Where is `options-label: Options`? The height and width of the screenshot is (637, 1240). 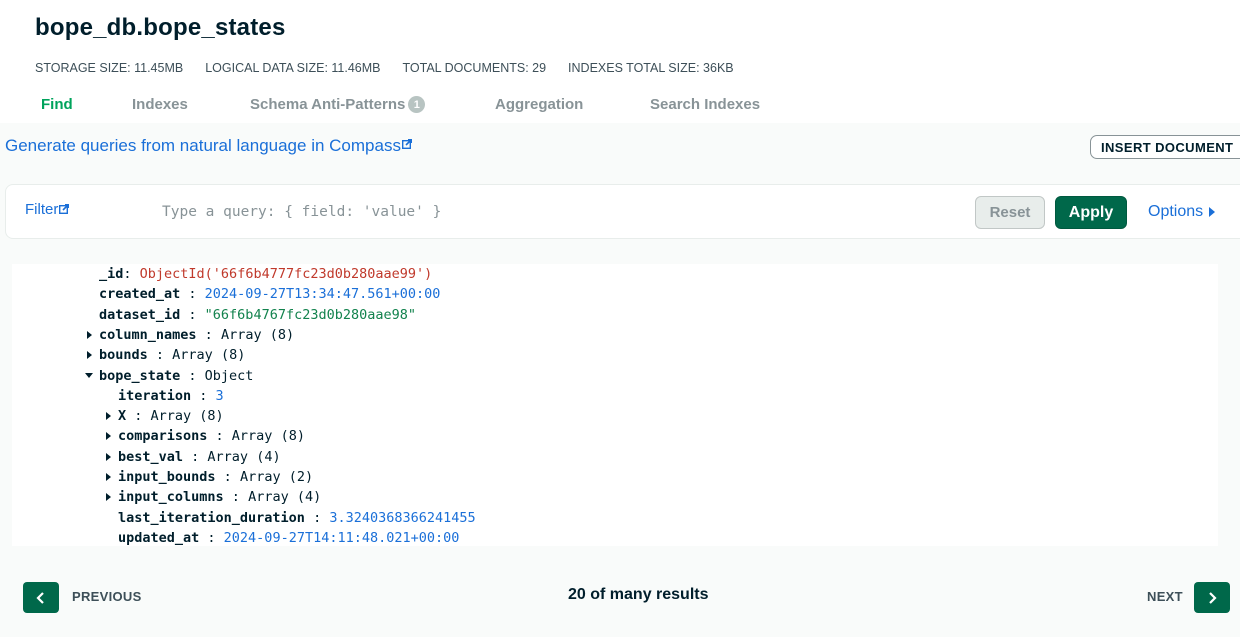
options-label: Options is located at coordinates (1176, 211).